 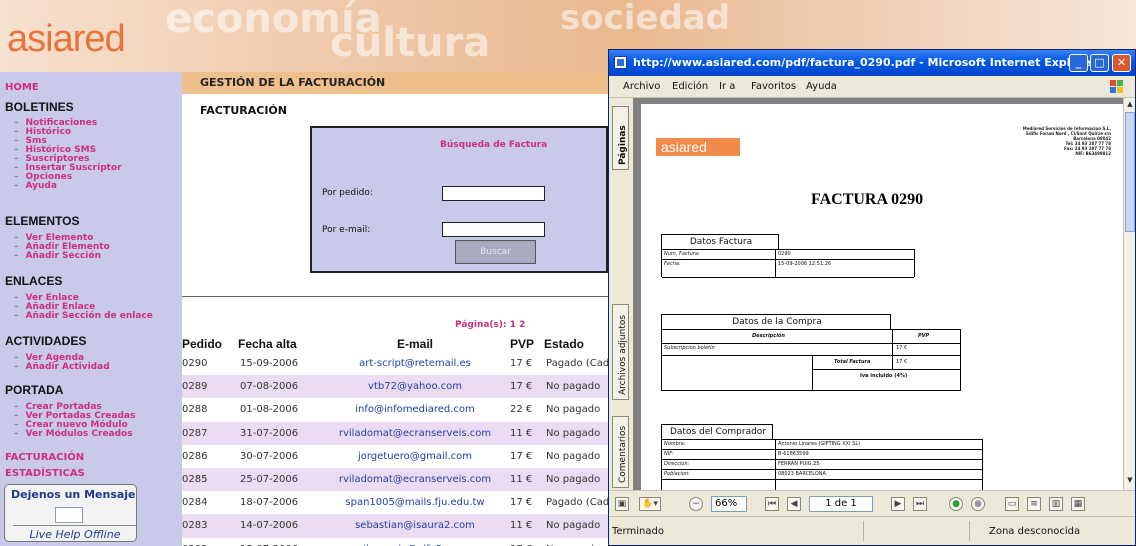 What do you see at coordinates (66, 39) in the screenshot?
I see `site-logo: asiared` at bounding box center [66, 39].